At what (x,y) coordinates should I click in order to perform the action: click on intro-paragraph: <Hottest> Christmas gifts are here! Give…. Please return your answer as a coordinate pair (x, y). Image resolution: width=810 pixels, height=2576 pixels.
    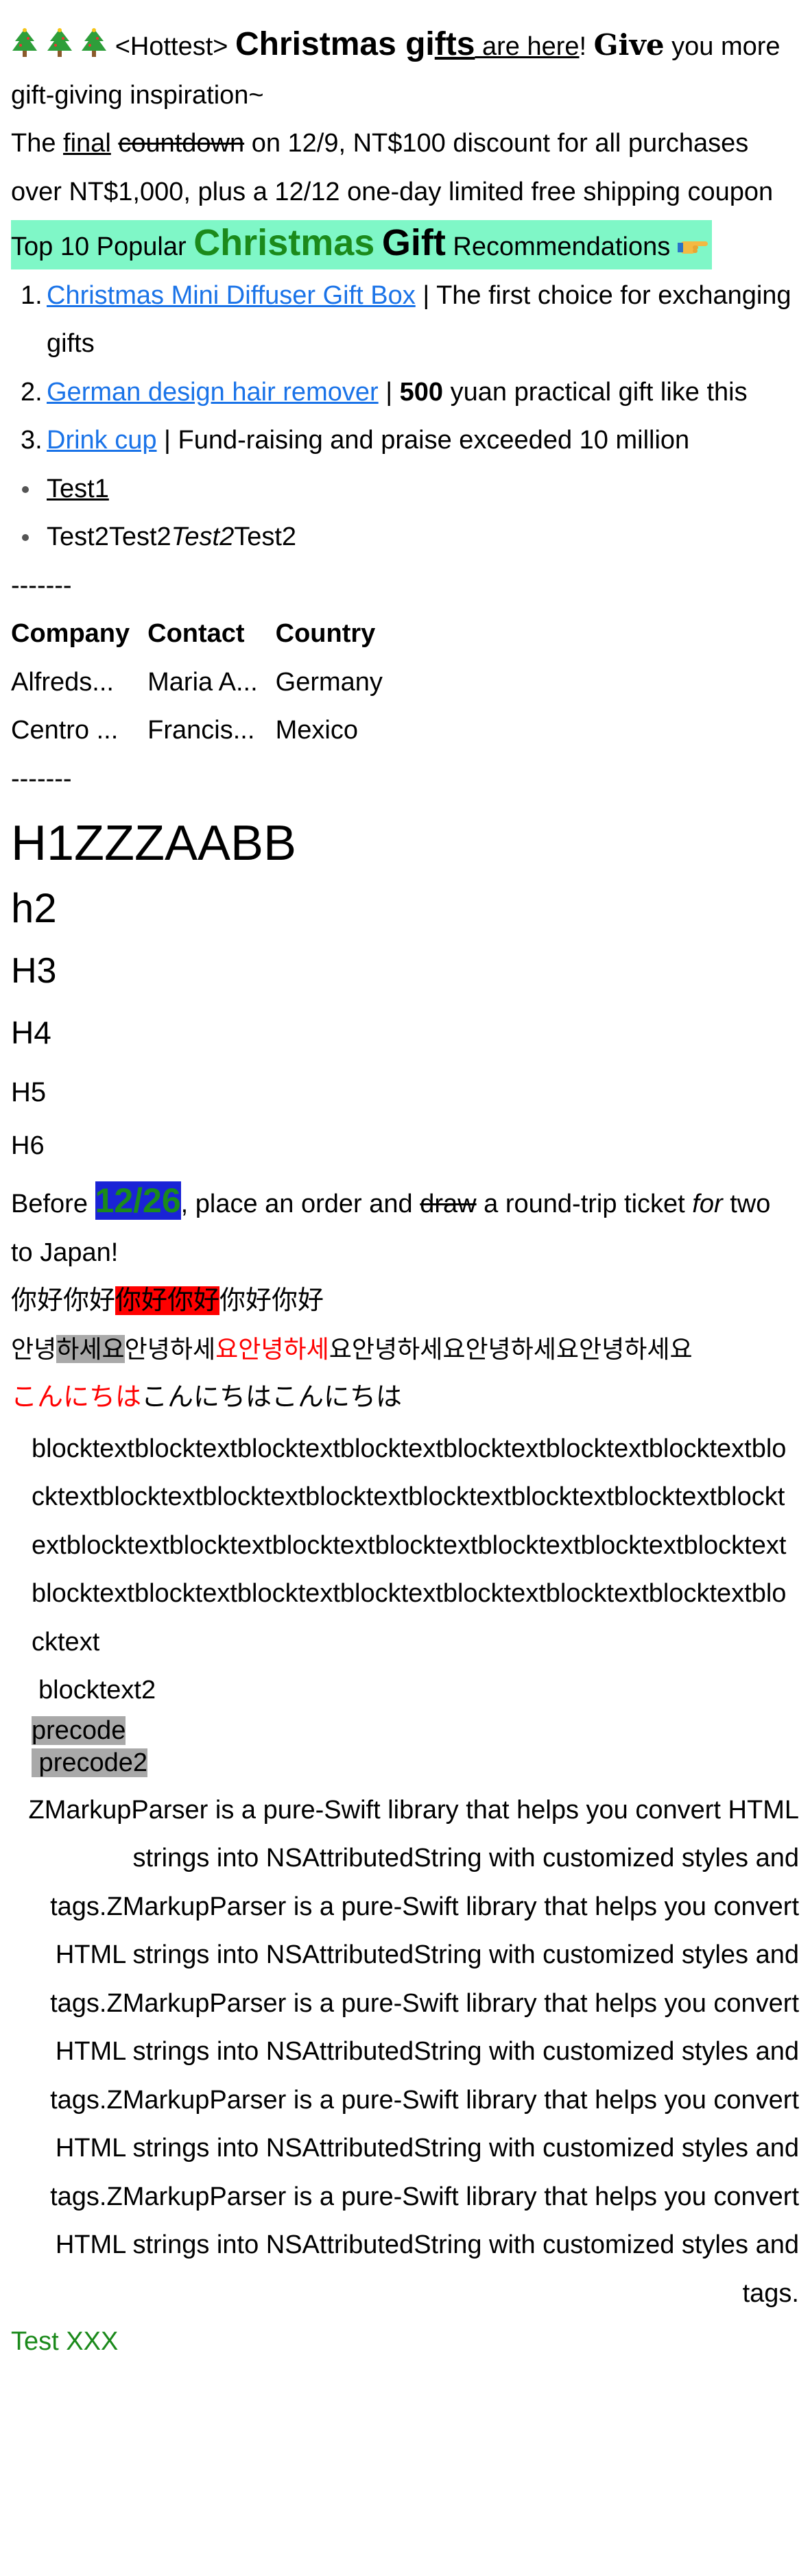
    Looking at the image, I should click on (405, 70).